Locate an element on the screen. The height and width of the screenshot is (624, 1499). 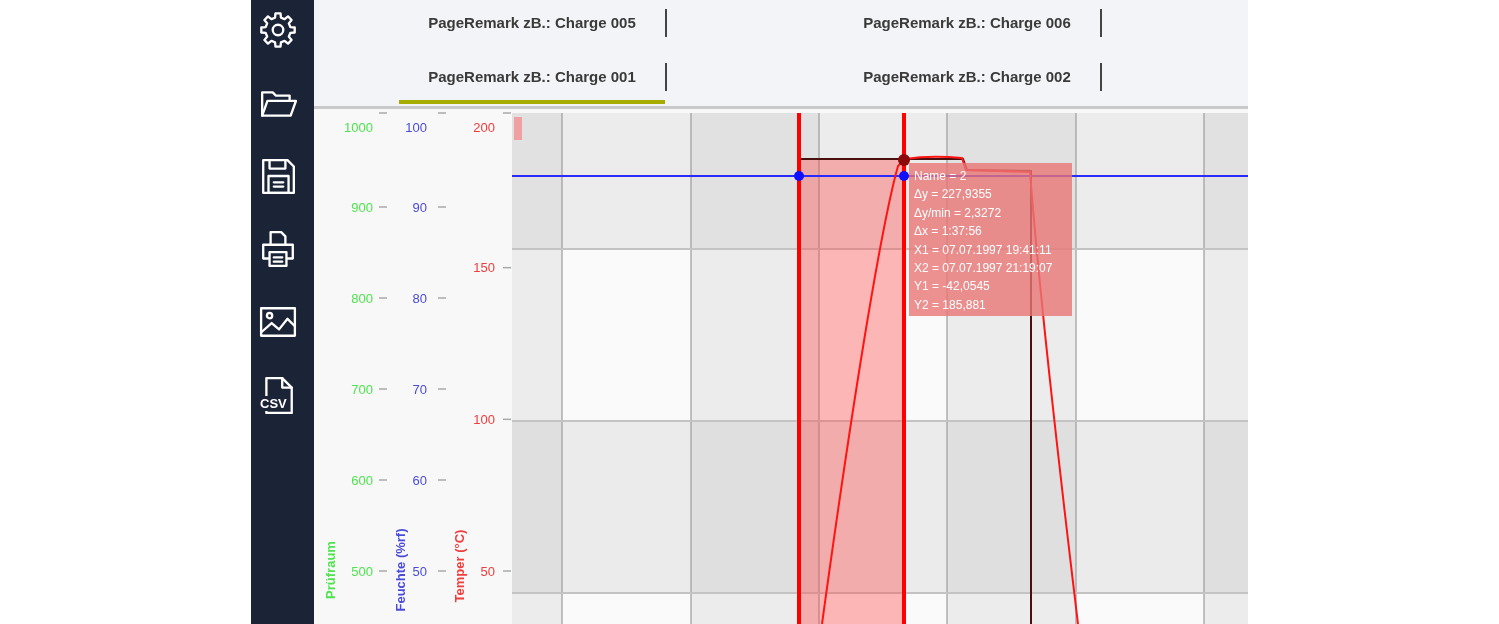
tooltip-line: Name = 2 is located at coordinates (941, 176).